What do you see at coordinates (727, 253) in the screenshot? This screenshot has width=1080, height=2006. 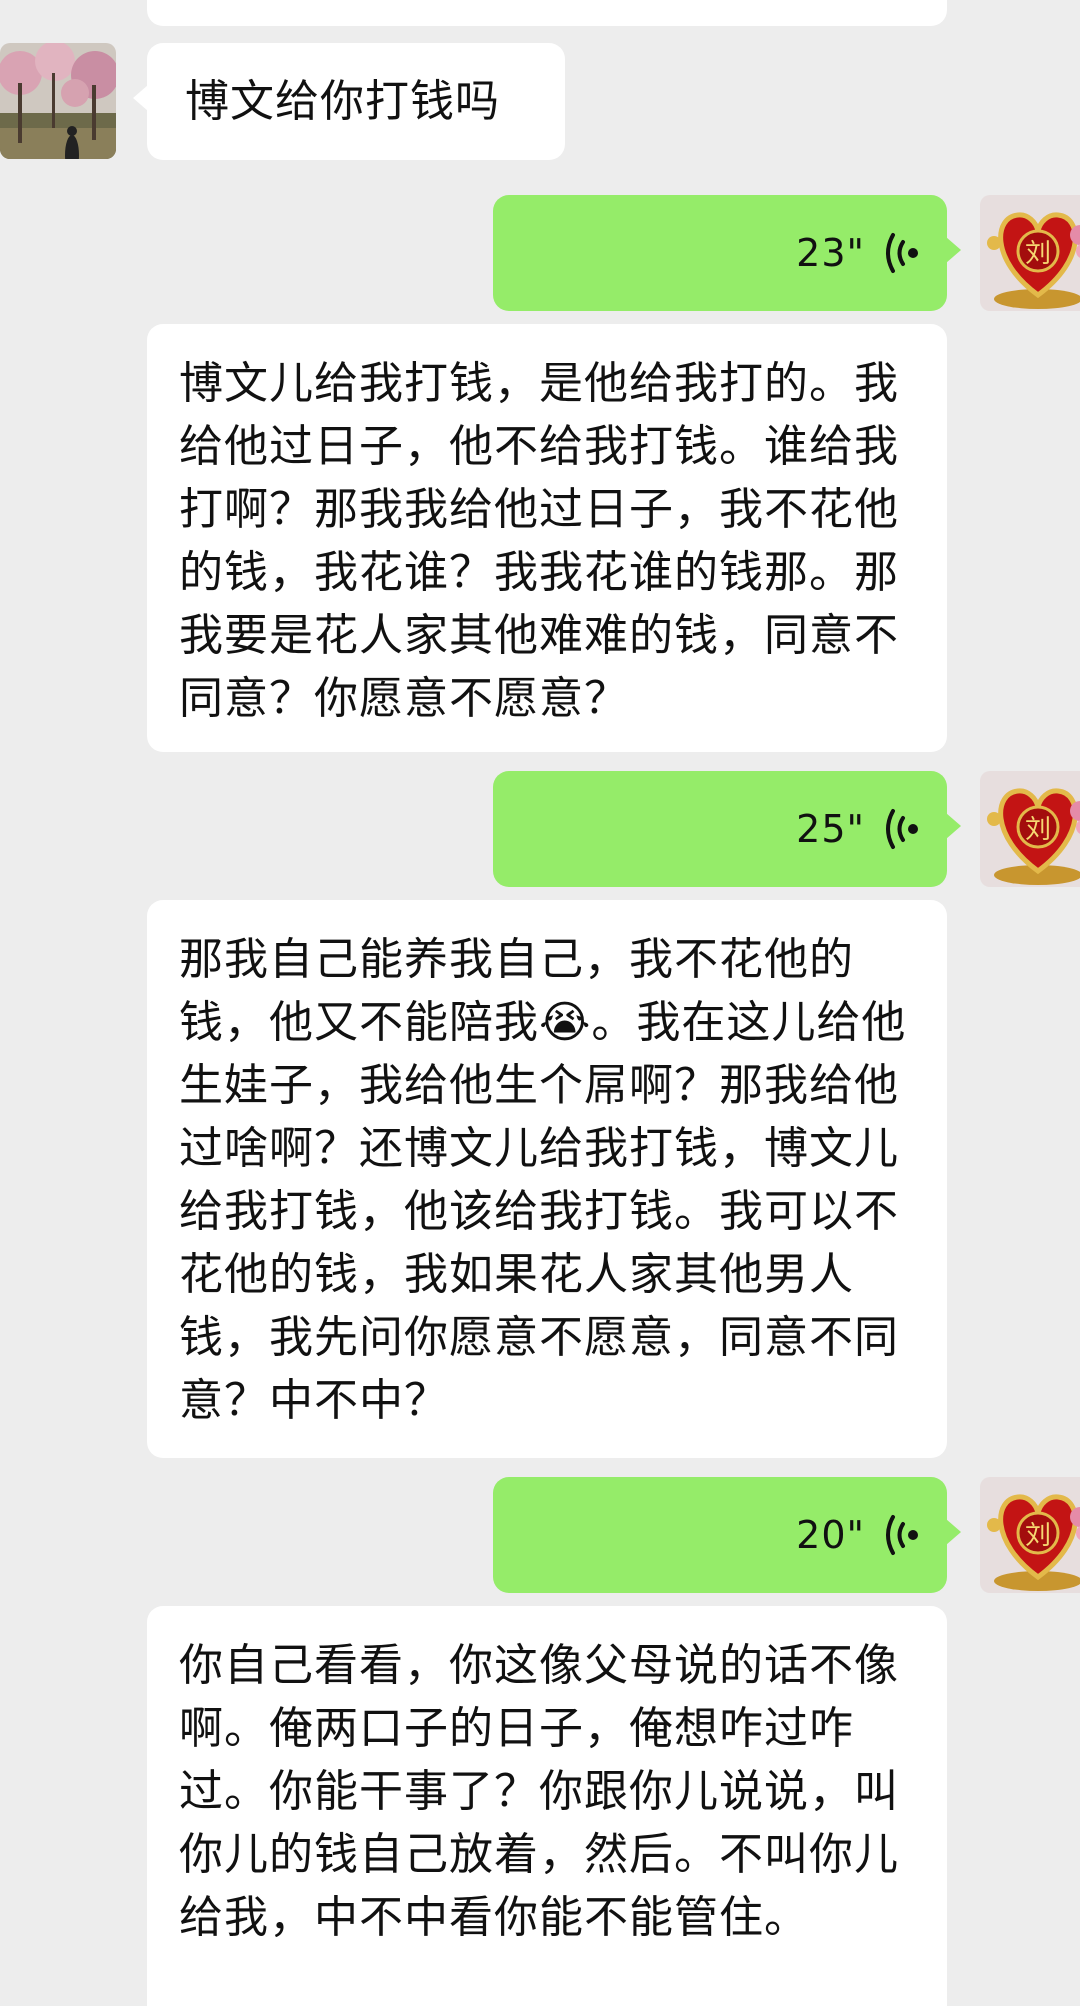 I see `voice-message-bubble: 23"` at bounding box center [727, 253].